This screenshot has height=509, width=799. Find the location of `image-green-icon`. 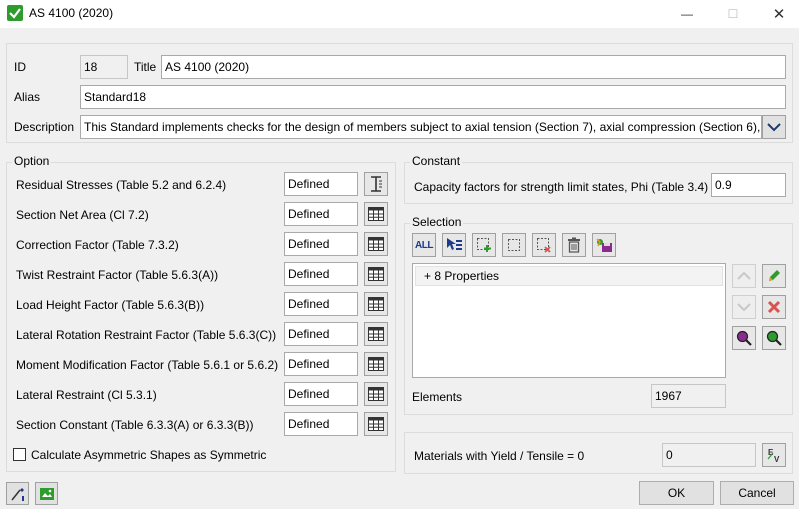

image-green-icon is located at coordinates (46, 493).